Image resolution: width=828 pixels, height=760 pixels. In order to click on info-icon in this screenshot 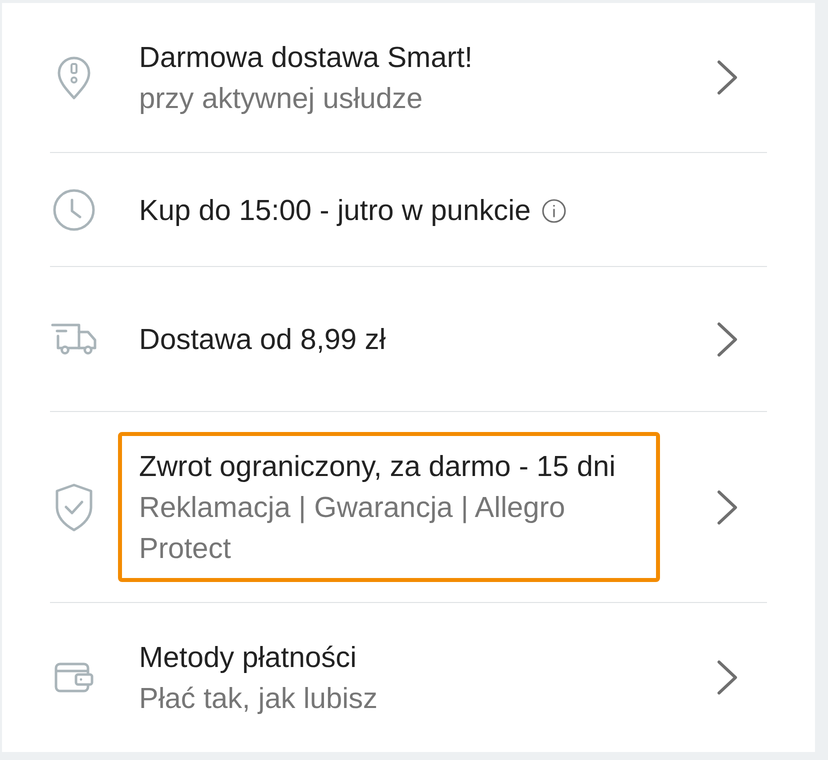, I will do `click(554, 211)`.